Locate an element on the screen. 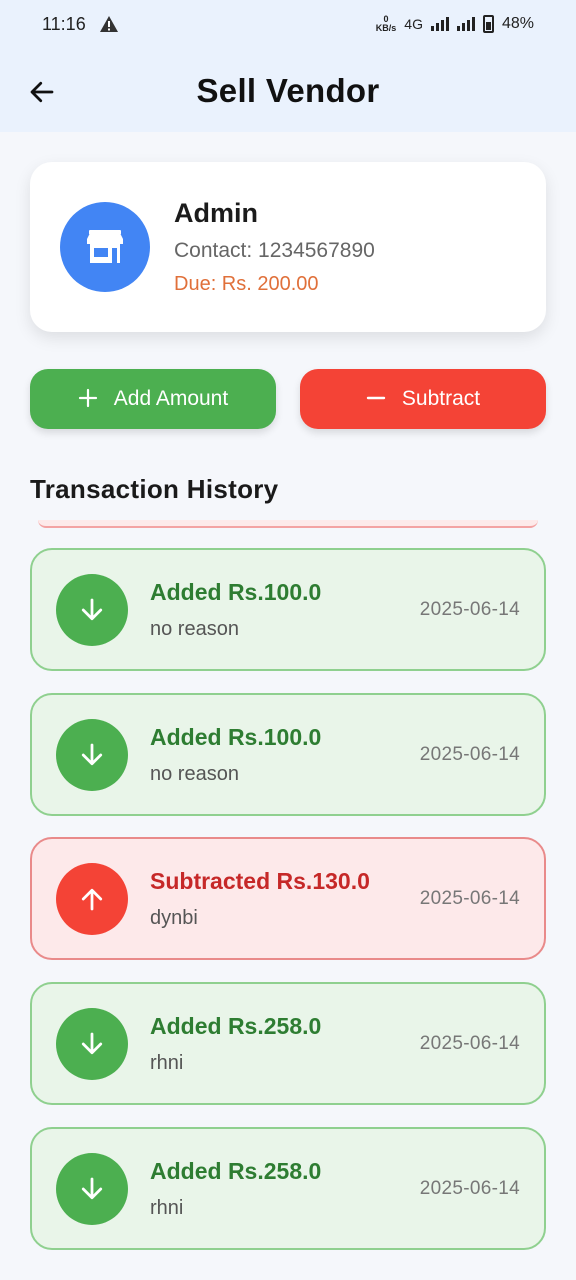 Image resolution: width=576 pixels, height=1280 pixels. transaction-history-title: Transaction History is located at coordinates (154, 489).